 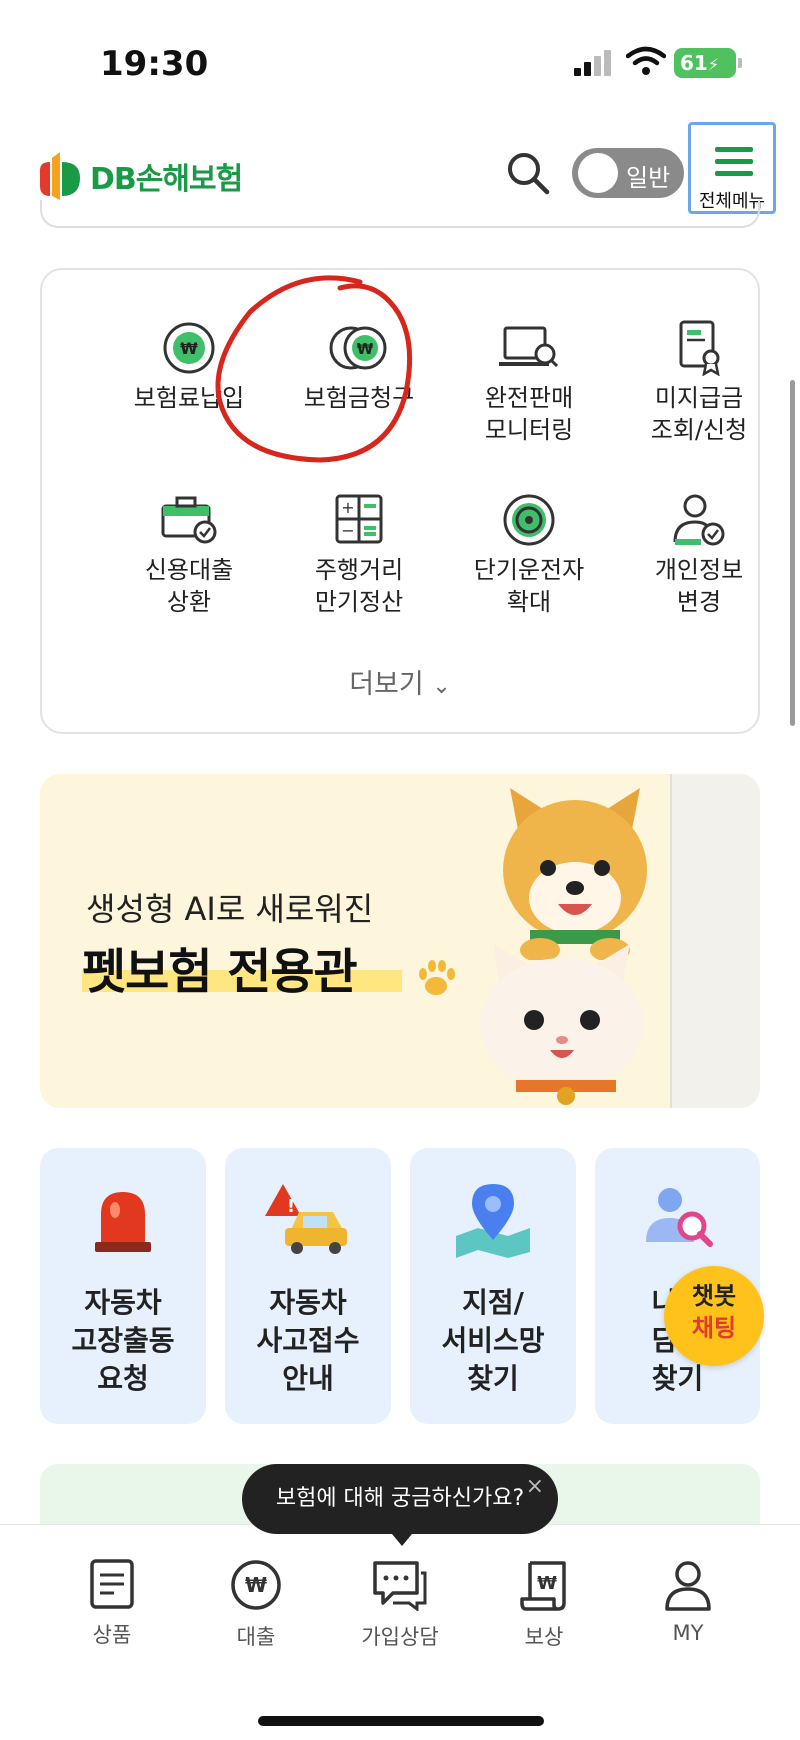 What do you see at coordinates (679, 1217) in the screenshot?
I see `person-search-icon` at bounding box center [679, 1217].